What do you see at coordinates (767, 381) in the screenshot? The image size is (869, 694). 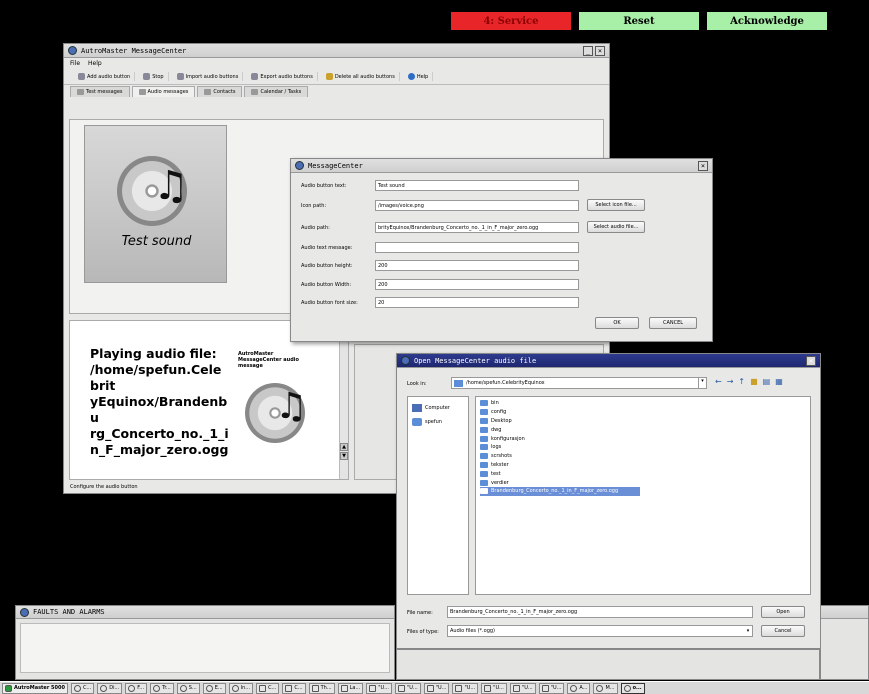 I see `list-view-icon: ▤` at bounding box center [767, 381].